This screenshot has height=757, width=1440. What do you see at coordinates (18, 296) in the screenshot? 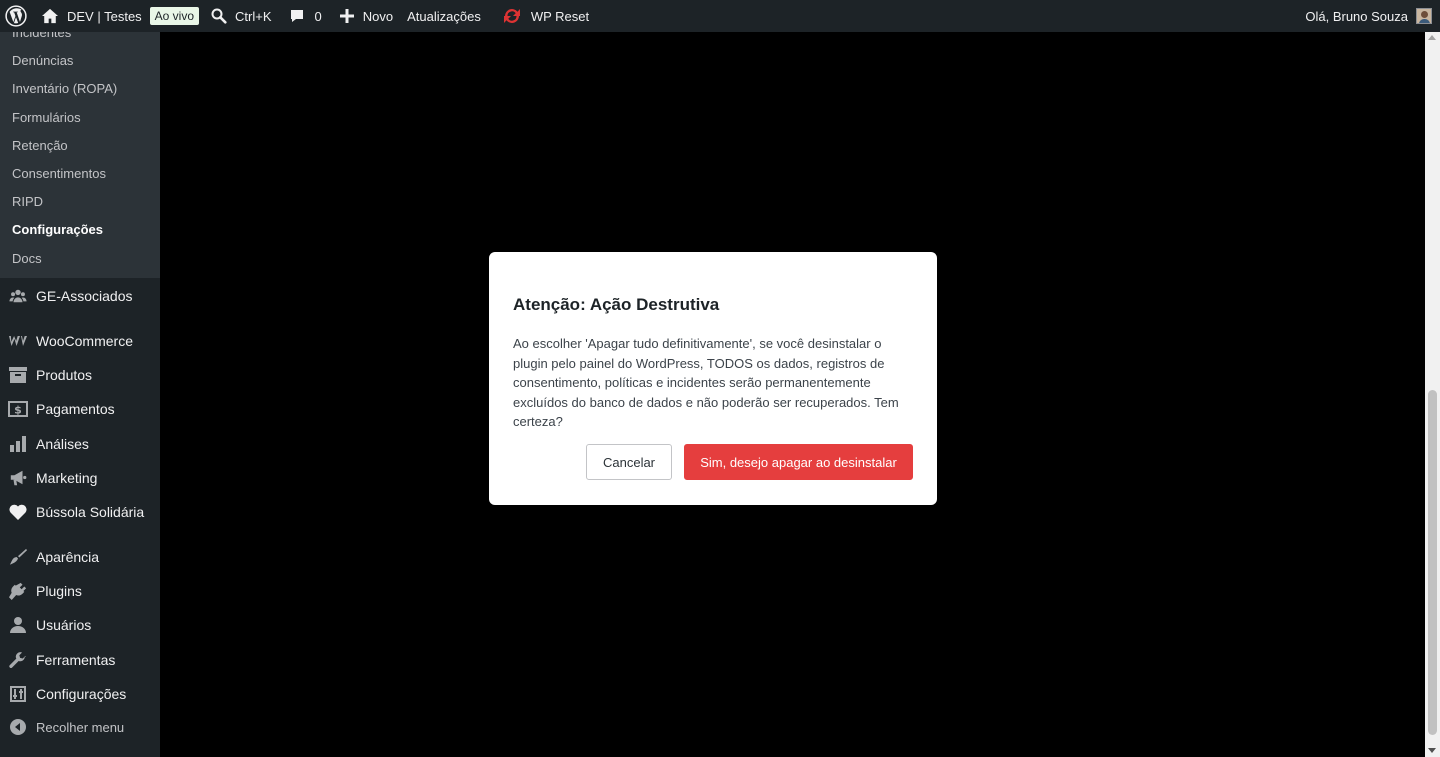
I see `groups-icon` at bounding box center [18, 296].